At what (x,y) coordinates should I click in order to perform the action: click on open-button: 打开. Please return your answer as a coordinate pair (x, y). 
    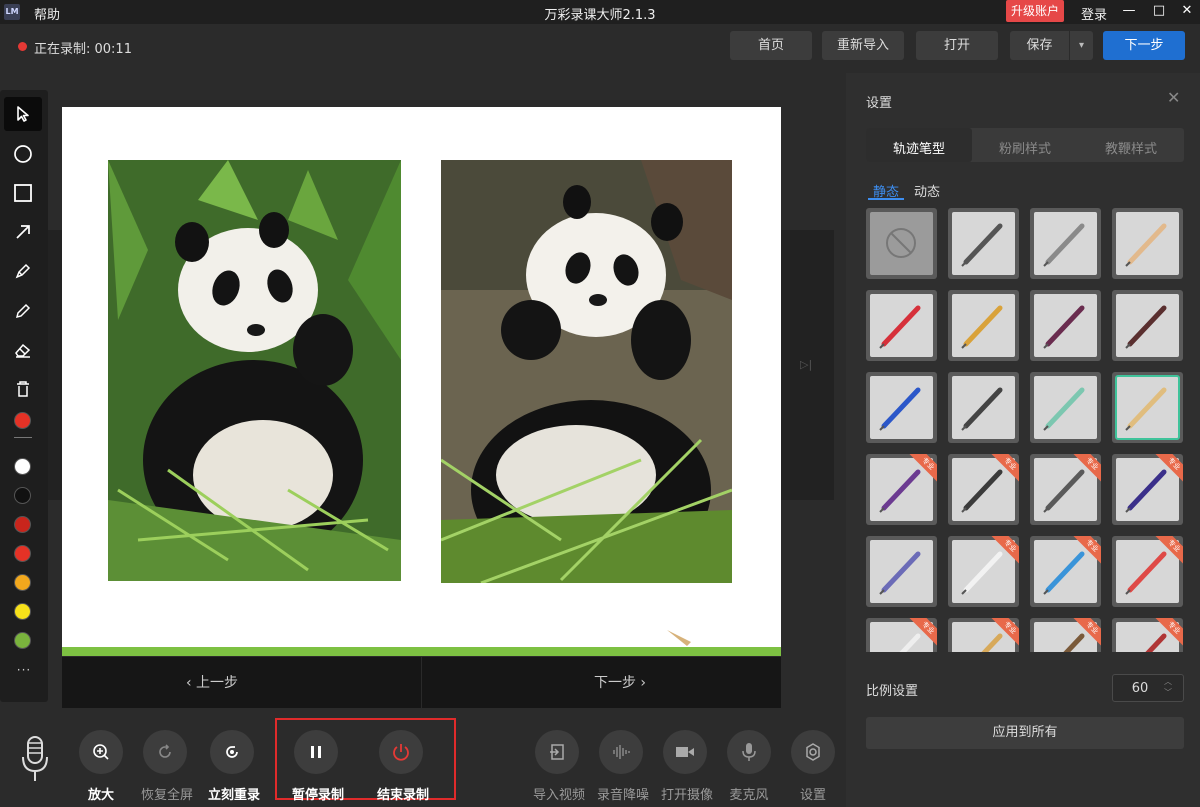
    Looking at the image, I should click on (957, 45).